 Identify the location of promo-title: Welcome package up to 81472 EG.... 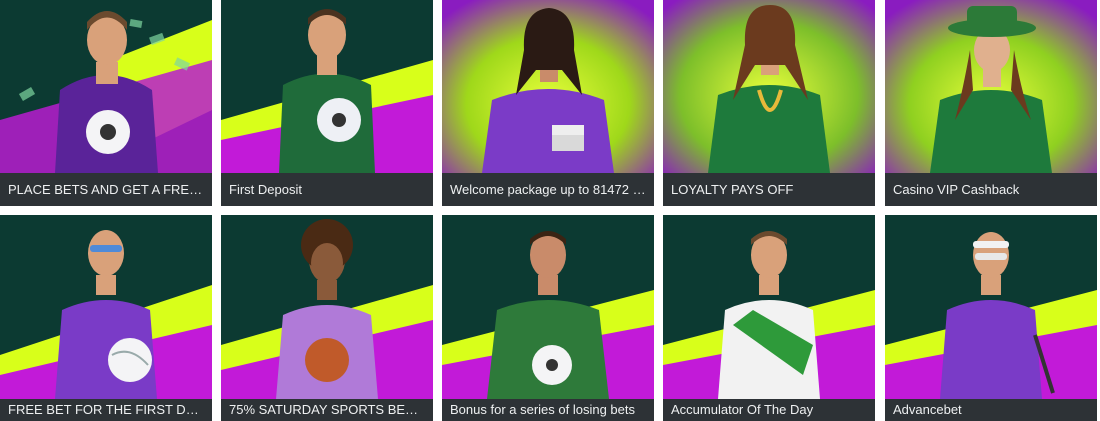
(548, 189).